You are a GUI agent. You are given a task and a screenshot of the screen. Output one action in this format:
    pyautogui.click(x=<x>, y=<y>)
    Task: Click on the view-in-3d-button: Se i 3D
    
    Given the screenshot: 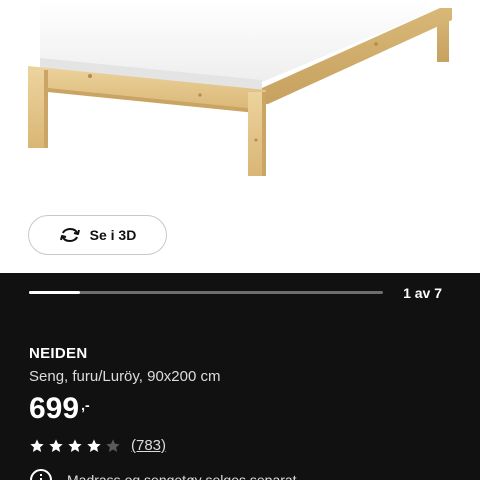 What is the action you would take?
    pyautogui.click(x=97, y=235)
    